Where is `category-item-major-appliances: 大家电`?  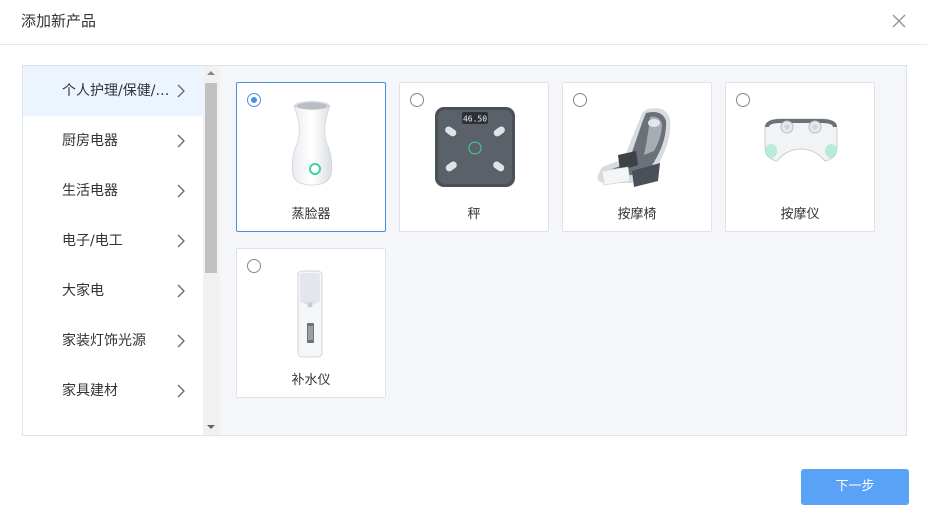
category-item-major-appliances: 大家电 is located at coordinates (113, 291).